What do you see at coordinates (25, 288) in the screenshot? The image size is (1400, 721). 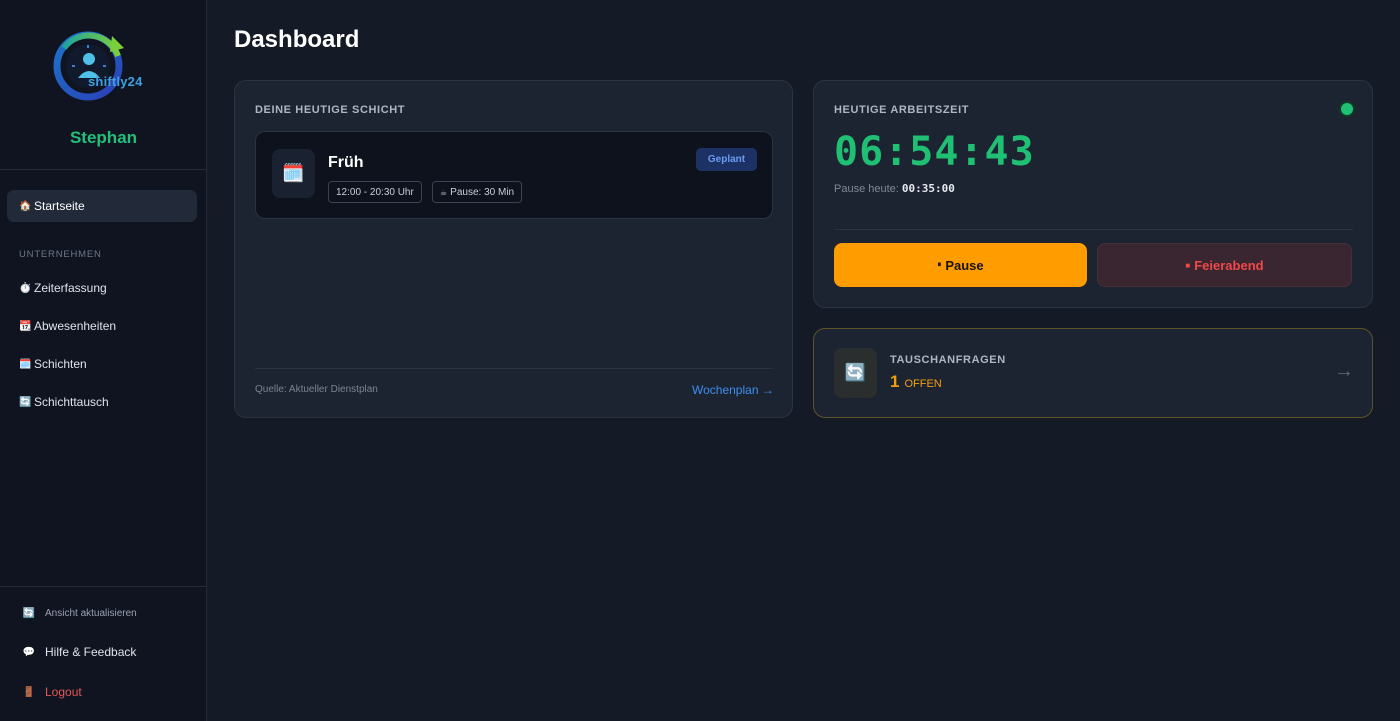 I see `stopwatch-icon: ⏱️` at bounding box center [25, 288].